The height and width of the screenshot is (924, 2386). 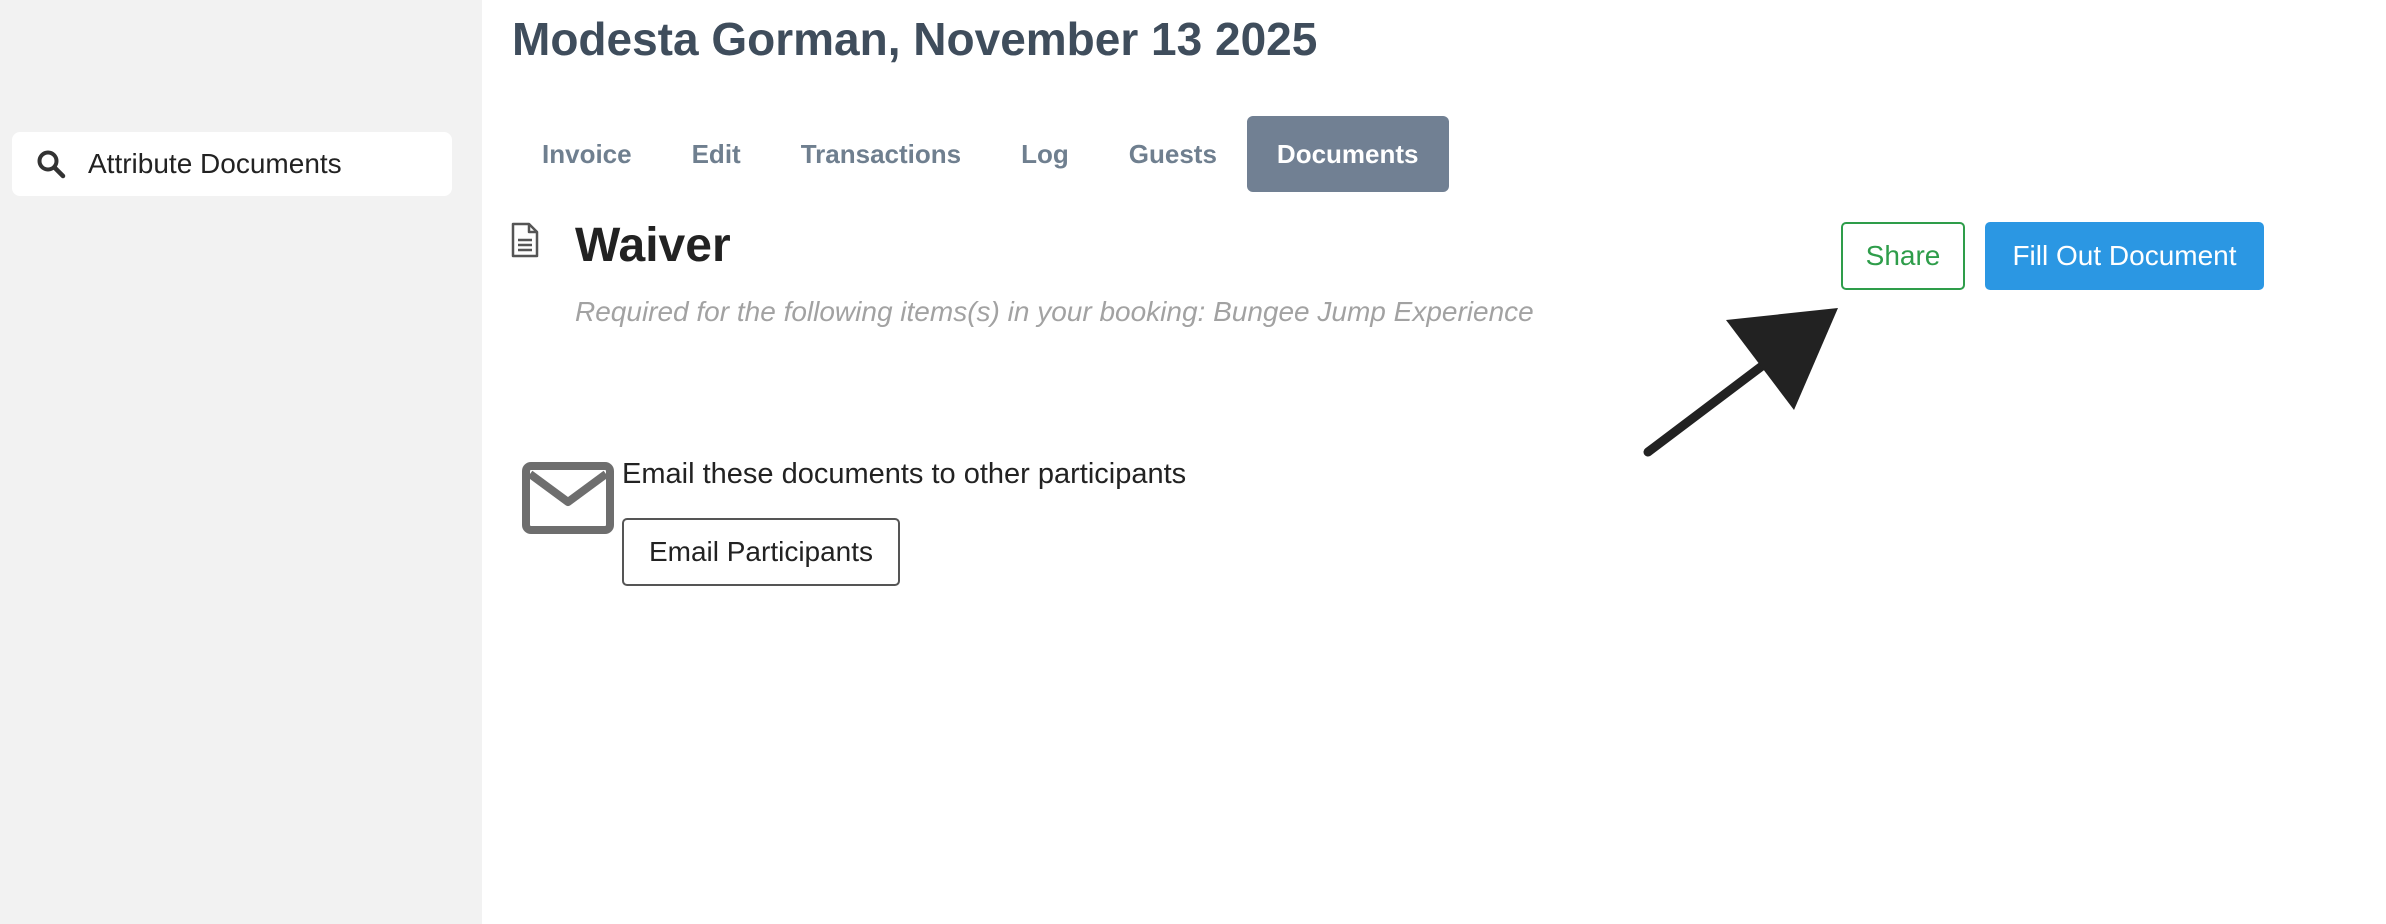 What do you see at coordinates (2124, 256) in the screenshot?
I see `fill-out-document-button: Fill Out Document` at bounding box center [2124, 256].